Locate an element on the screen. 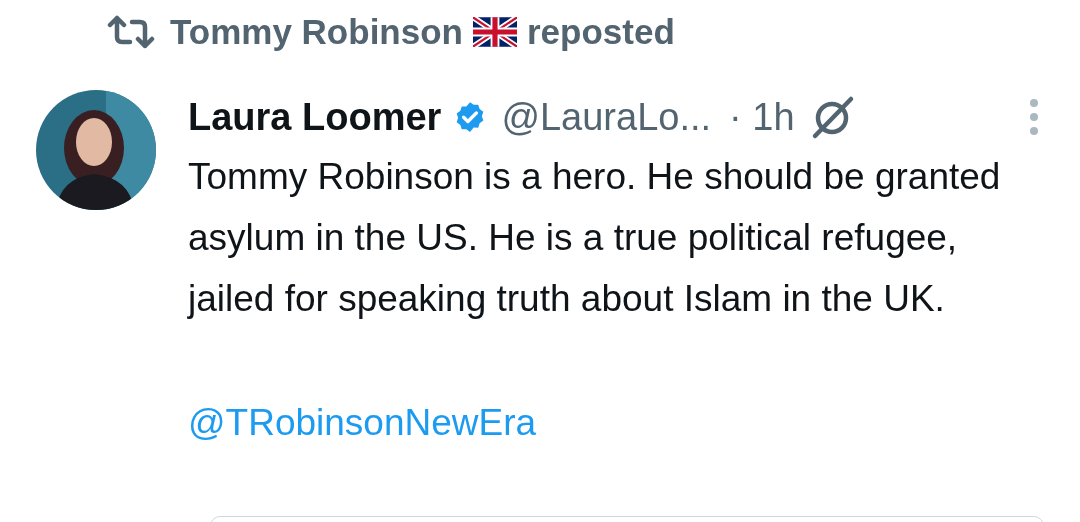 This screenshot has width=1080, height=522. author-name: Laura Loomer is located at coordinates (315, 117).